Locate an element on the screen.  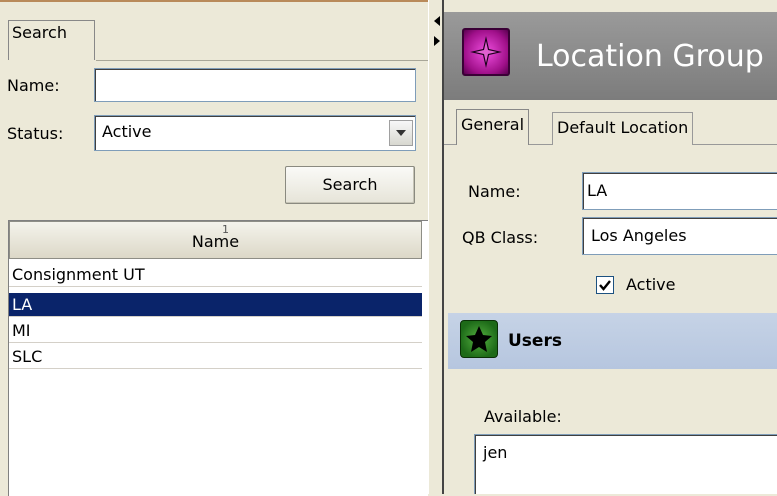
qb-class-label: QB Class: is located at coordinates (500, 237).